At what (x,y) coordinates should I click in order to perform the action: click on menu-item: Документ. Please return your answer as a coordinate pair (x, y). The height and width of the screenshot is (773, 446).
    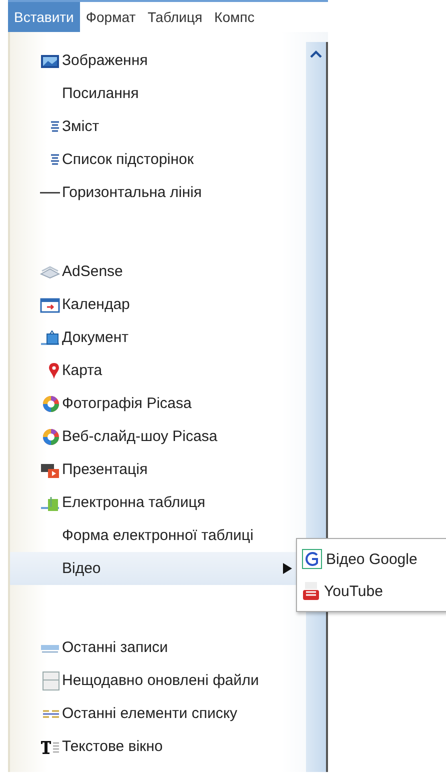
    Looking at the image, I should click on (158, 337).